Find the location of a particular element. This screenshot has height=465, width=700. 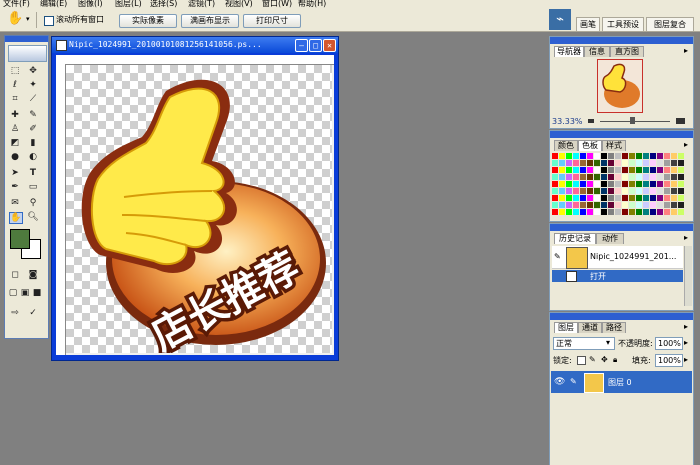

move-tool-icon: ✥ is located at coordinates (33, 71).